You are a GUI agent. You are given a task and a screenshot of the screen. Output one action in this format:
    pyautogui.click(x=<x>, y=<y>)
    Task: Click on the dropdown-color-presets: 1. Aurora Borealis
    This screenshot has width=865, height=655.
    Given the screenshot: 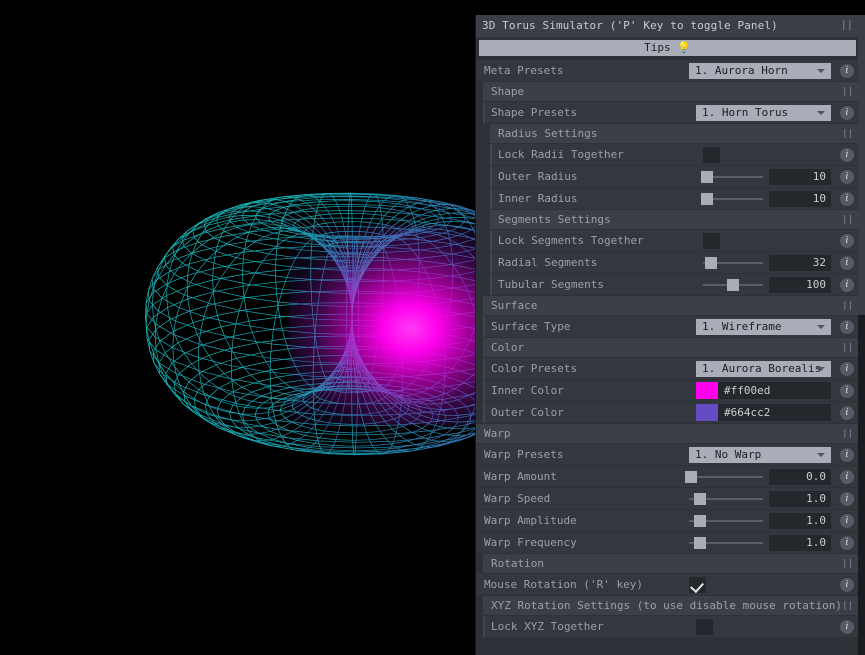 What is the action you would take?
    pyautogui.click(x=763, y=368)
    